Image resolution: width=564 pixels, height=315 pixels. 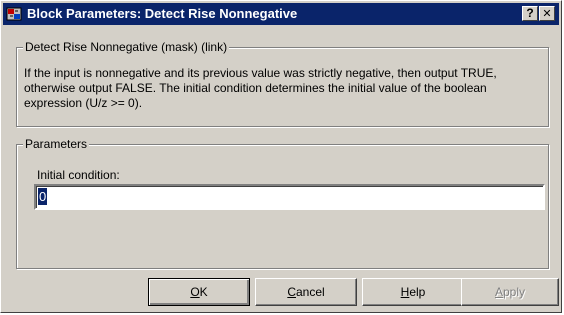 I want to click on parameters-group-title: Parameters, so click(x=56, y=144).